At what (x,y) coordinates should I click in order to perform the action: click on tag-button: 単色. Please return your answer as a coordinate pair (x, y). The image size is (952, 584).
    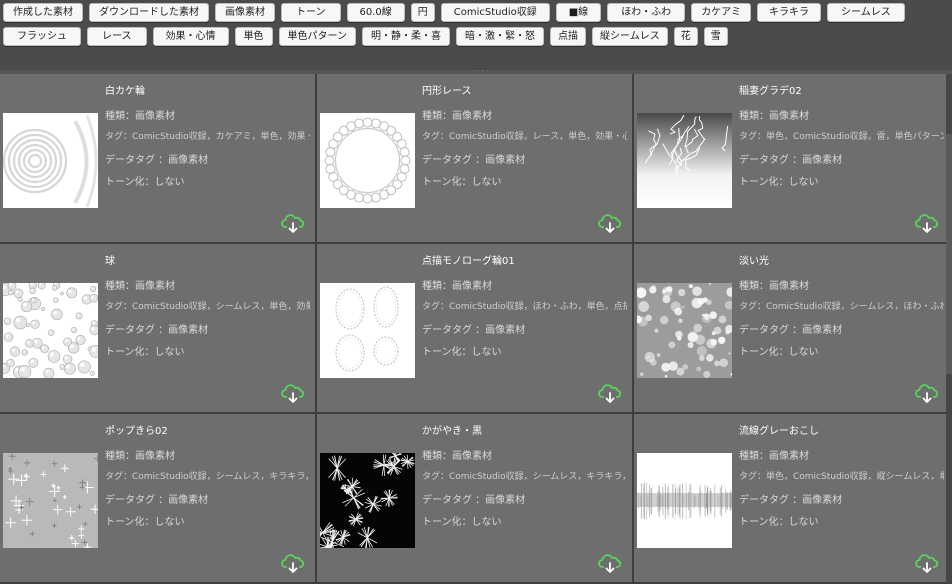
    Looking at the image, I should click on (253, 36).